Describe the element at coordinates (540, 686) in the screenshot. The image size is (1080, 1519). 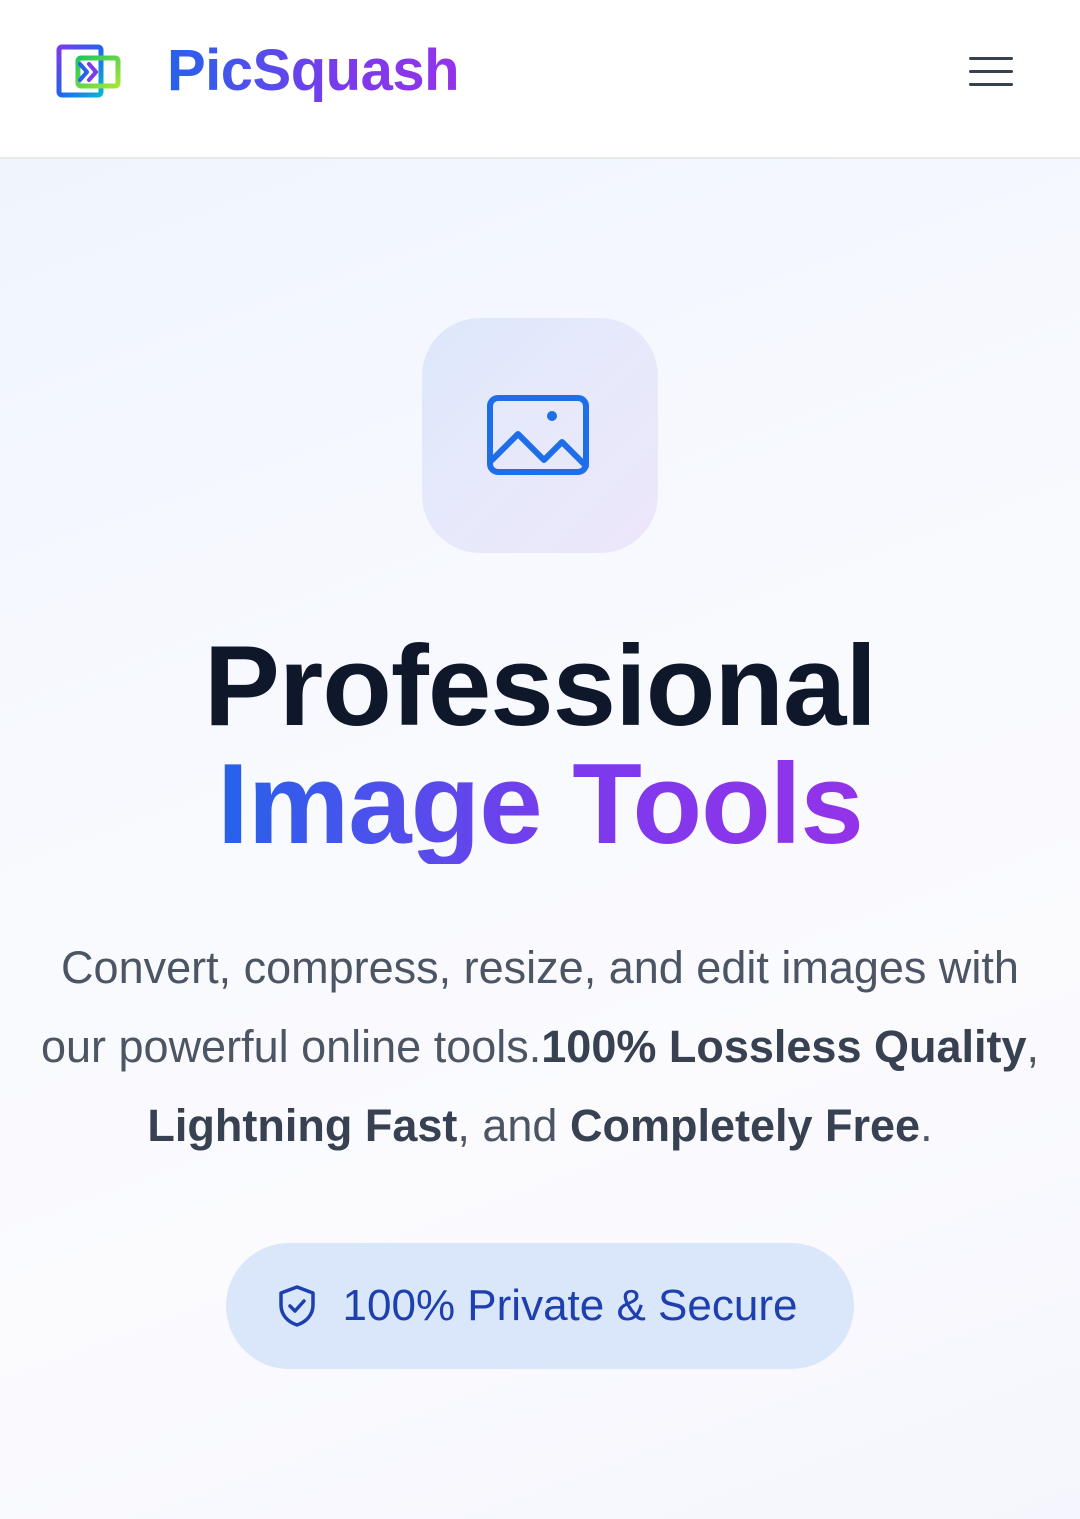
I see `title-line-1: Professional` at that location.